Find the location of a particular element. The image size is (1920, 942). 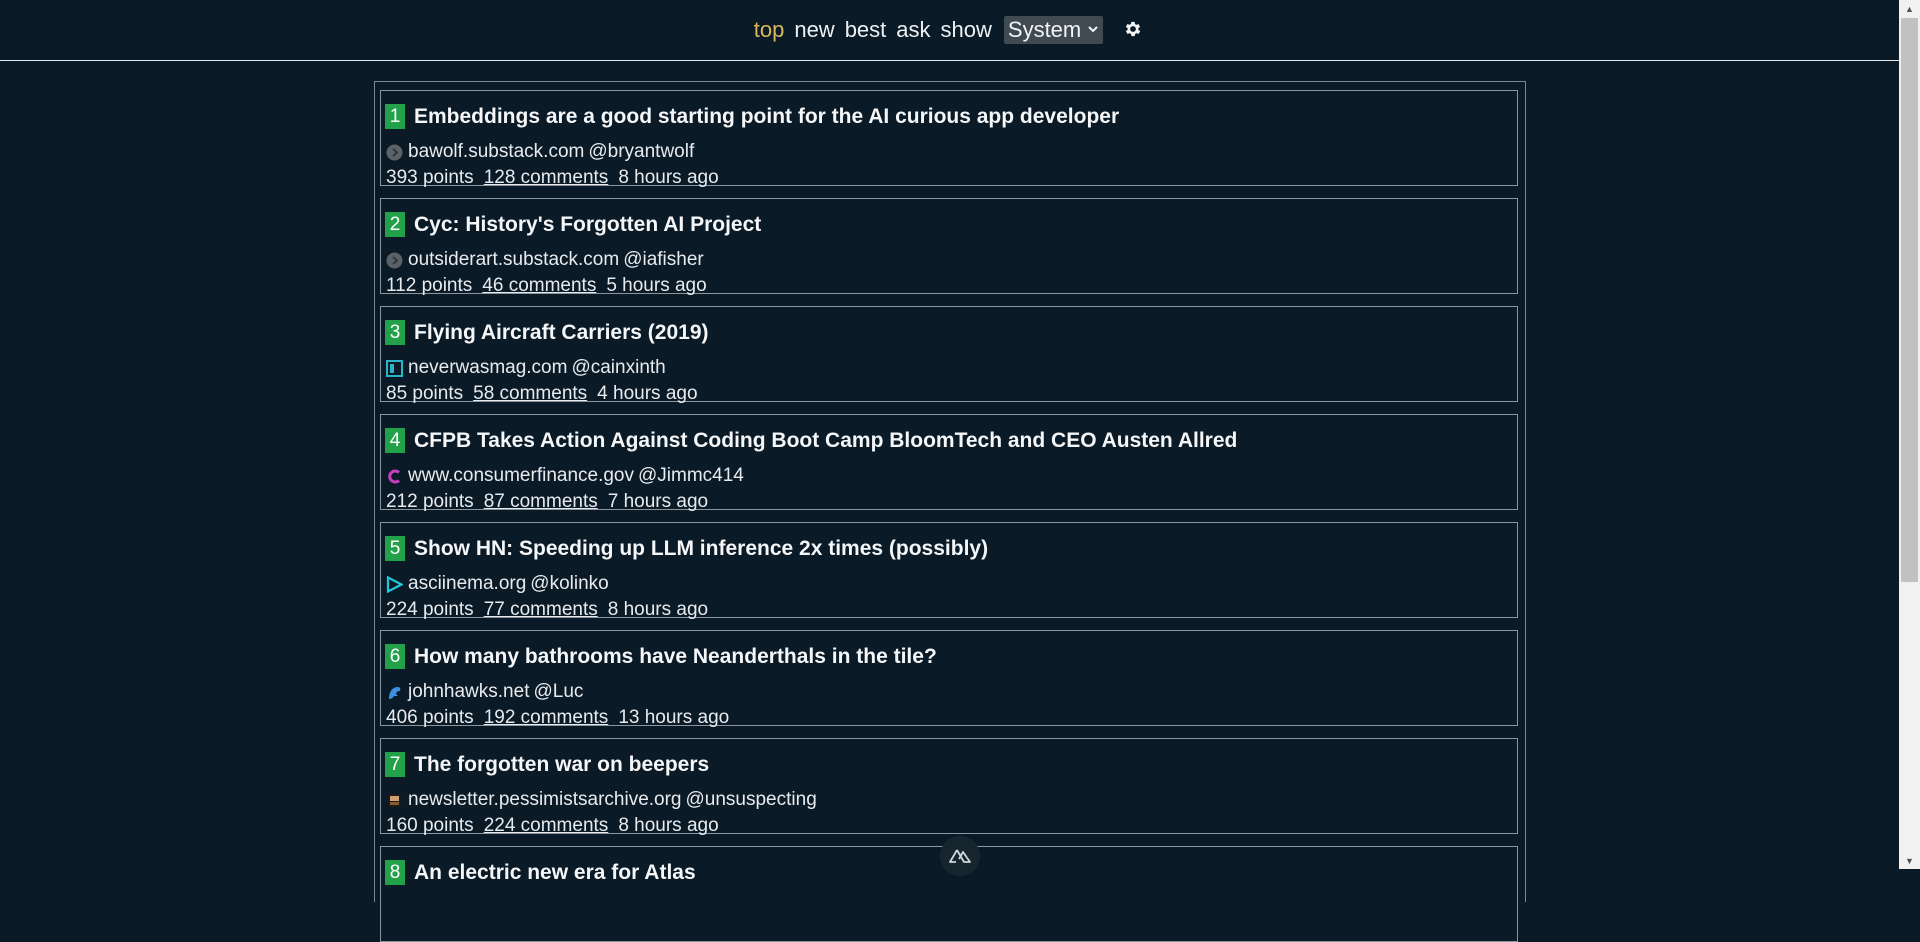

nav-link-new: new is located at coordinates (814, 30).